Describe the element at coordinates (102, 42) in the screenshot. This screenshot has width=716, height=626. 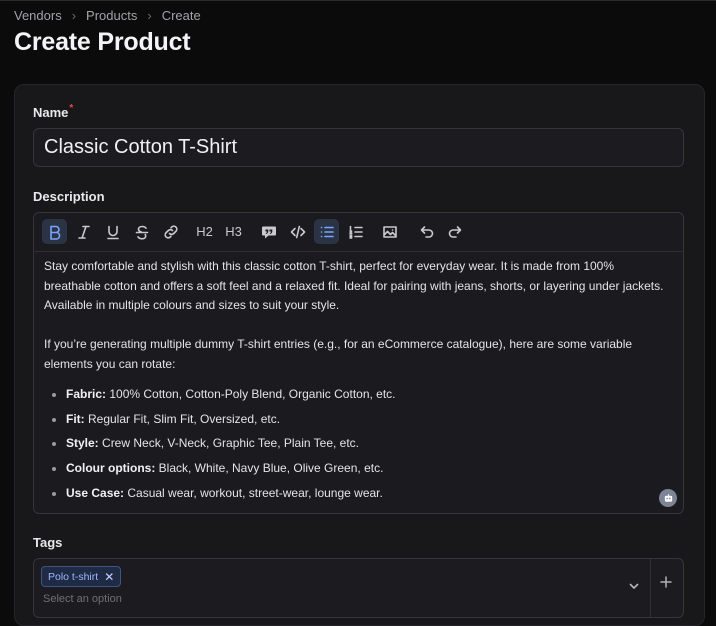
I see `page-title: Create Product` at that location.